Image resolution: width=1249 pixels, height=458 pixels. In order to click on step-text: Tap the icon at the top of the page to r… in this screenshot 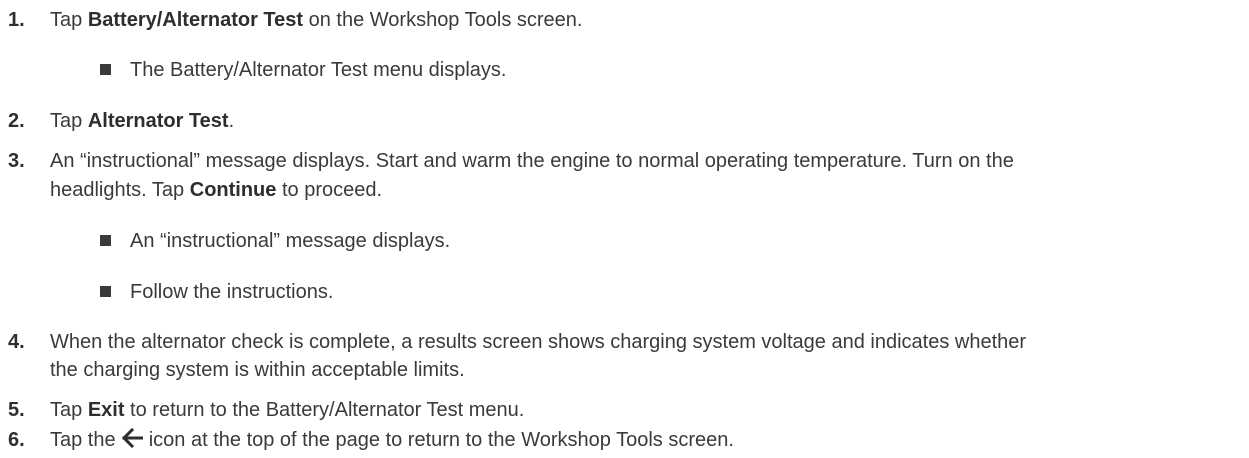, I will do `click(637, 440)`.